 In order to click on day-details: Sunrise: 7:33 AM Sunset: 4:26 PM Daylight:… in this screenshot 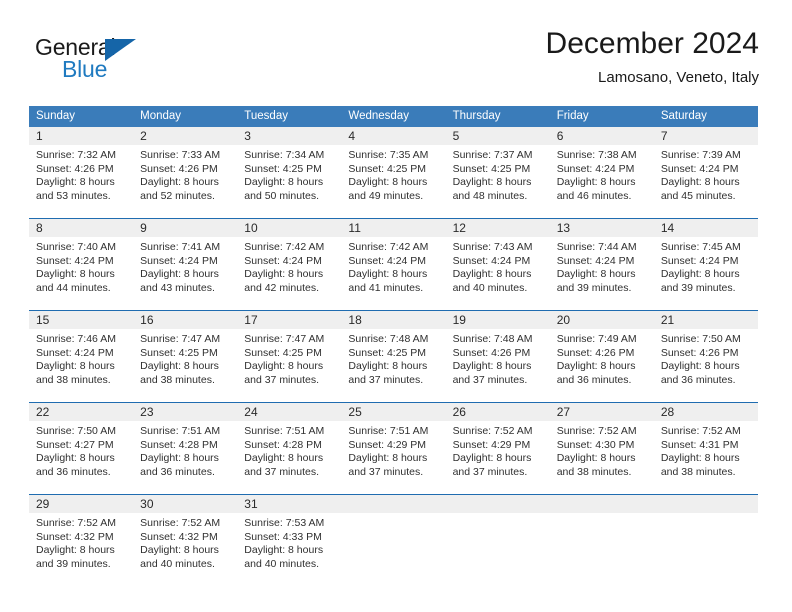, I will do `click(185, 174)`.